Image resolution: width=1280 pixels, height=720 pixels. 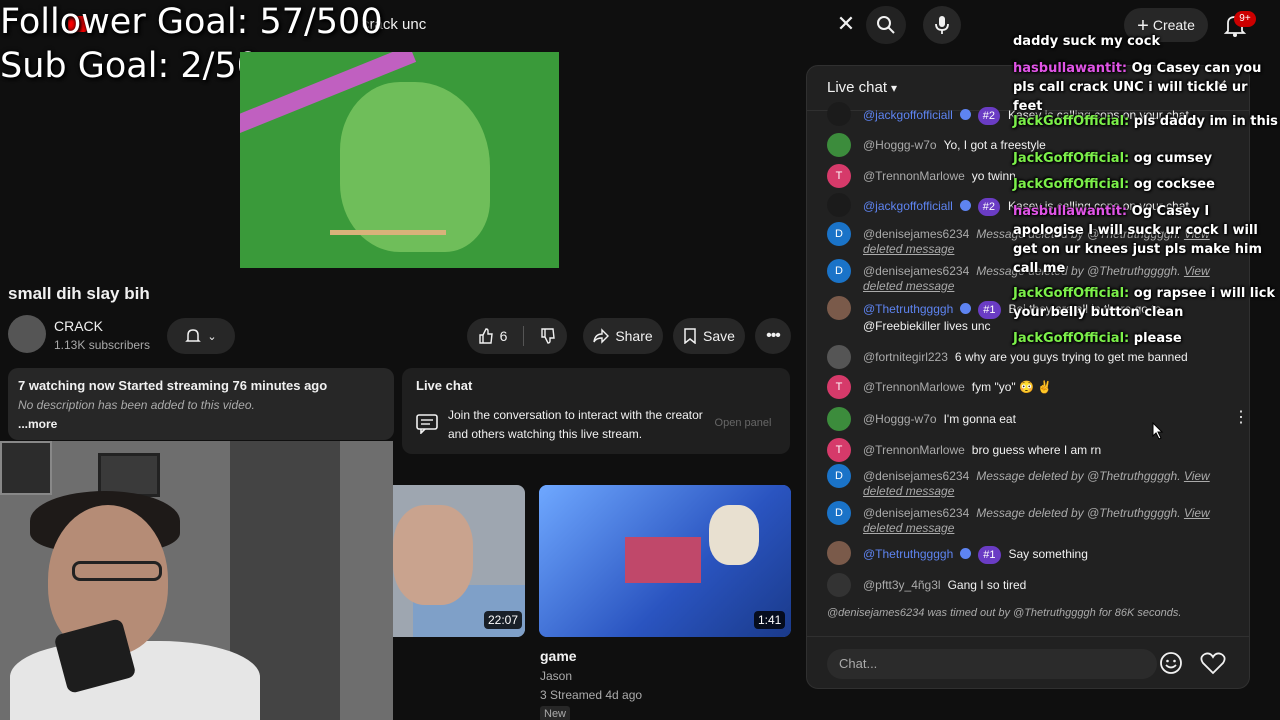 I want to click on webcam-shirt, so click(x=135, y=680).